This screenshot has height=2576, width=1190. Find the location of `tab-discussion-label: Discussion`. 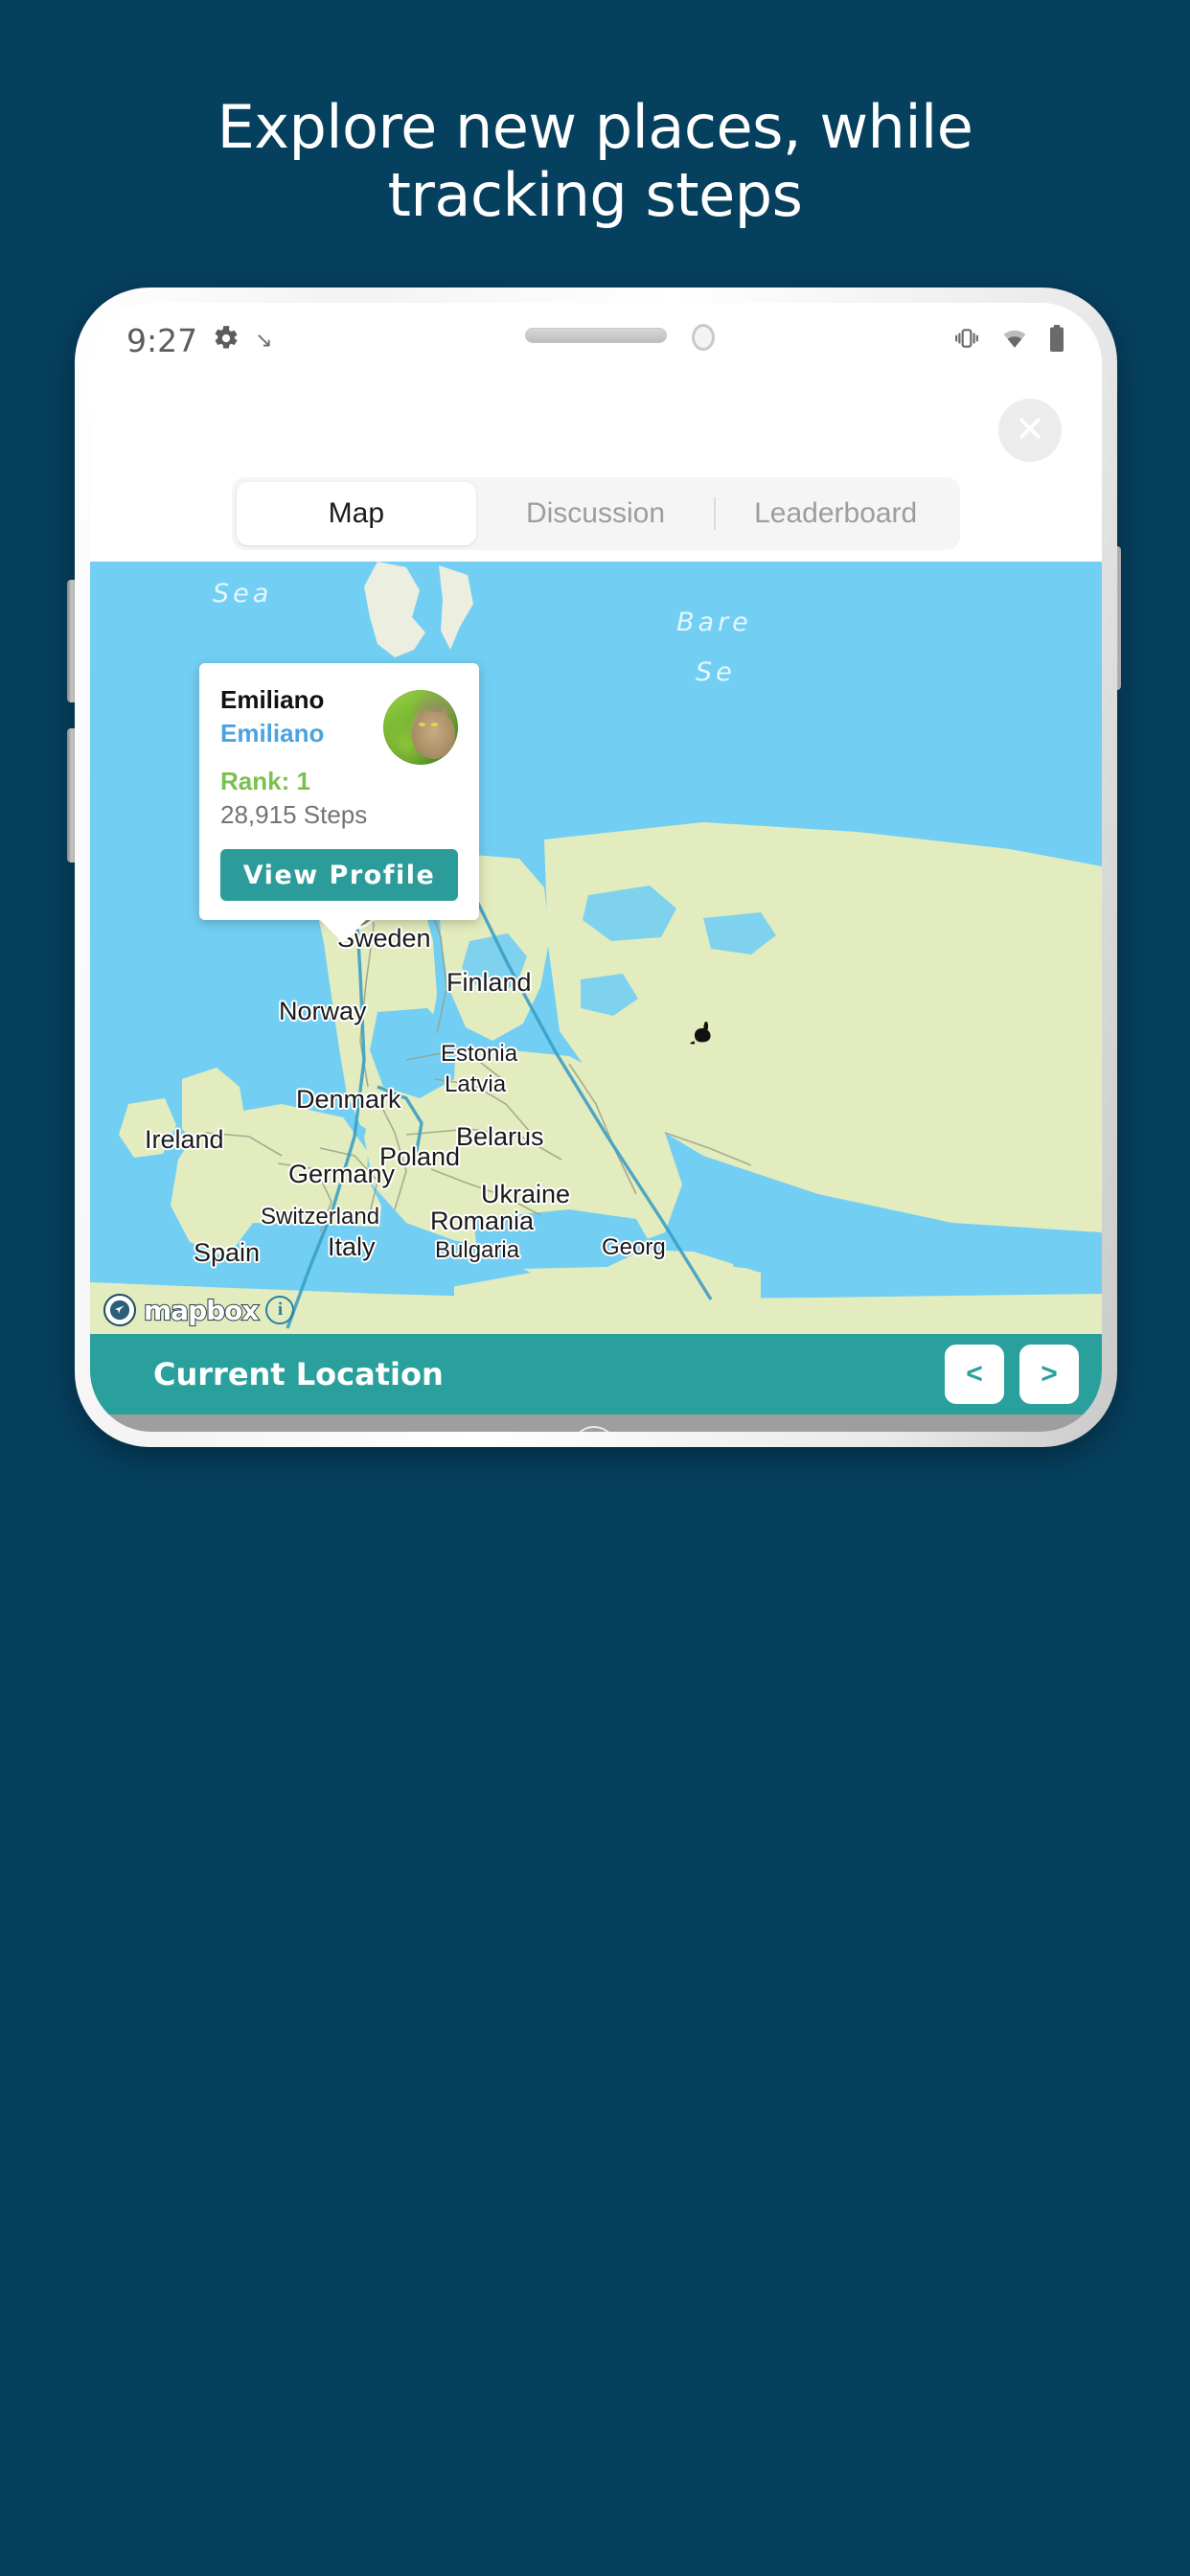

tab-discussion-label: Discussion is located at coordinates (595, 513).